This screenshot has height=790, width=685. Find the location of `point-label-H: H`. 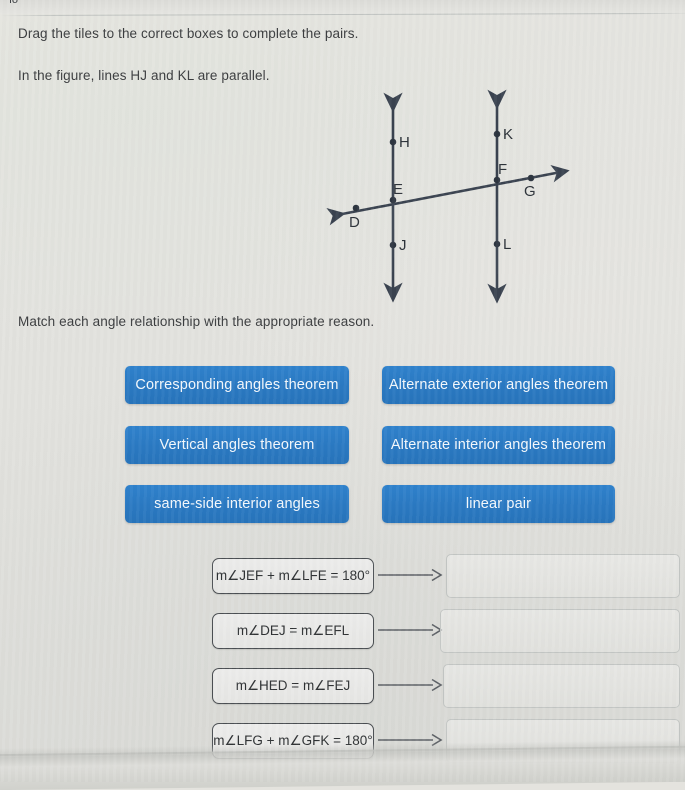

point-label-H: H is located at coordinates (404, 142).